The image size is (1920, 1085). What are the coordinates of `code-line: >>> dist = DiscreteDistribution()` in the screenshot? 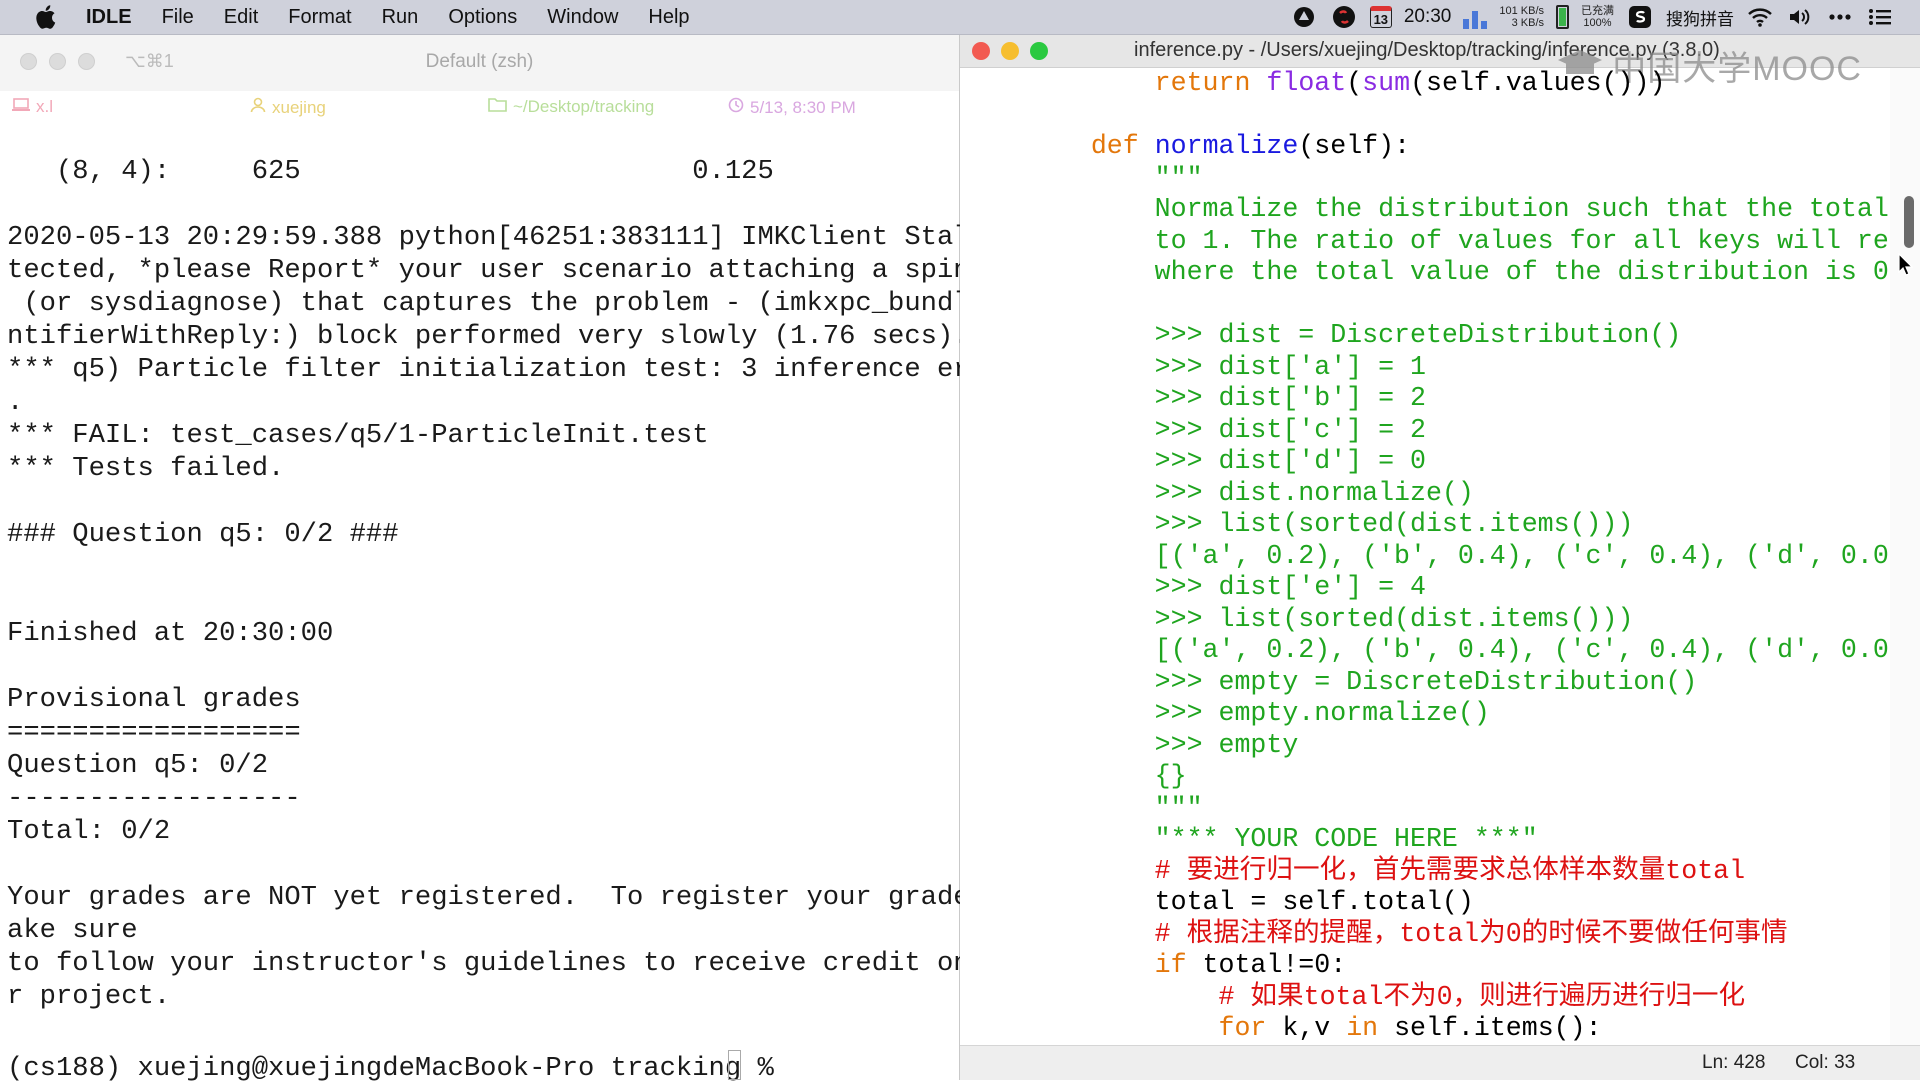 It's located at (1458, 336).